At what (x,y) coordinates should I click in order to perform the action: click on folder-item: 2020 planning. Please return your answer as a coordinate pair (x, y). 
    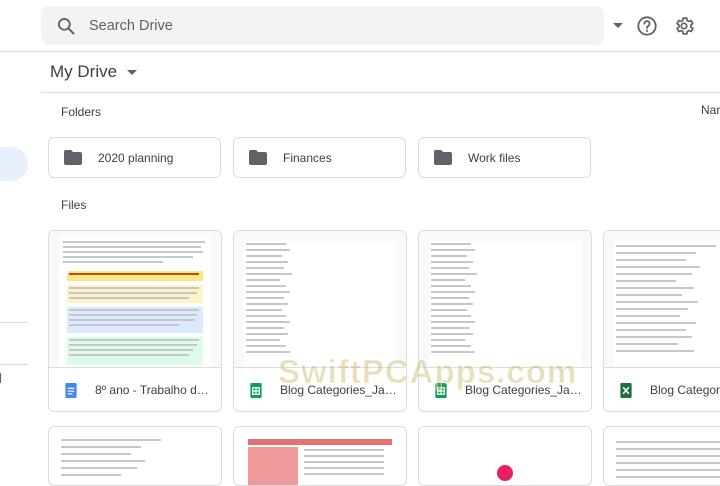
    Looking at the image, I should click on (134, 157).